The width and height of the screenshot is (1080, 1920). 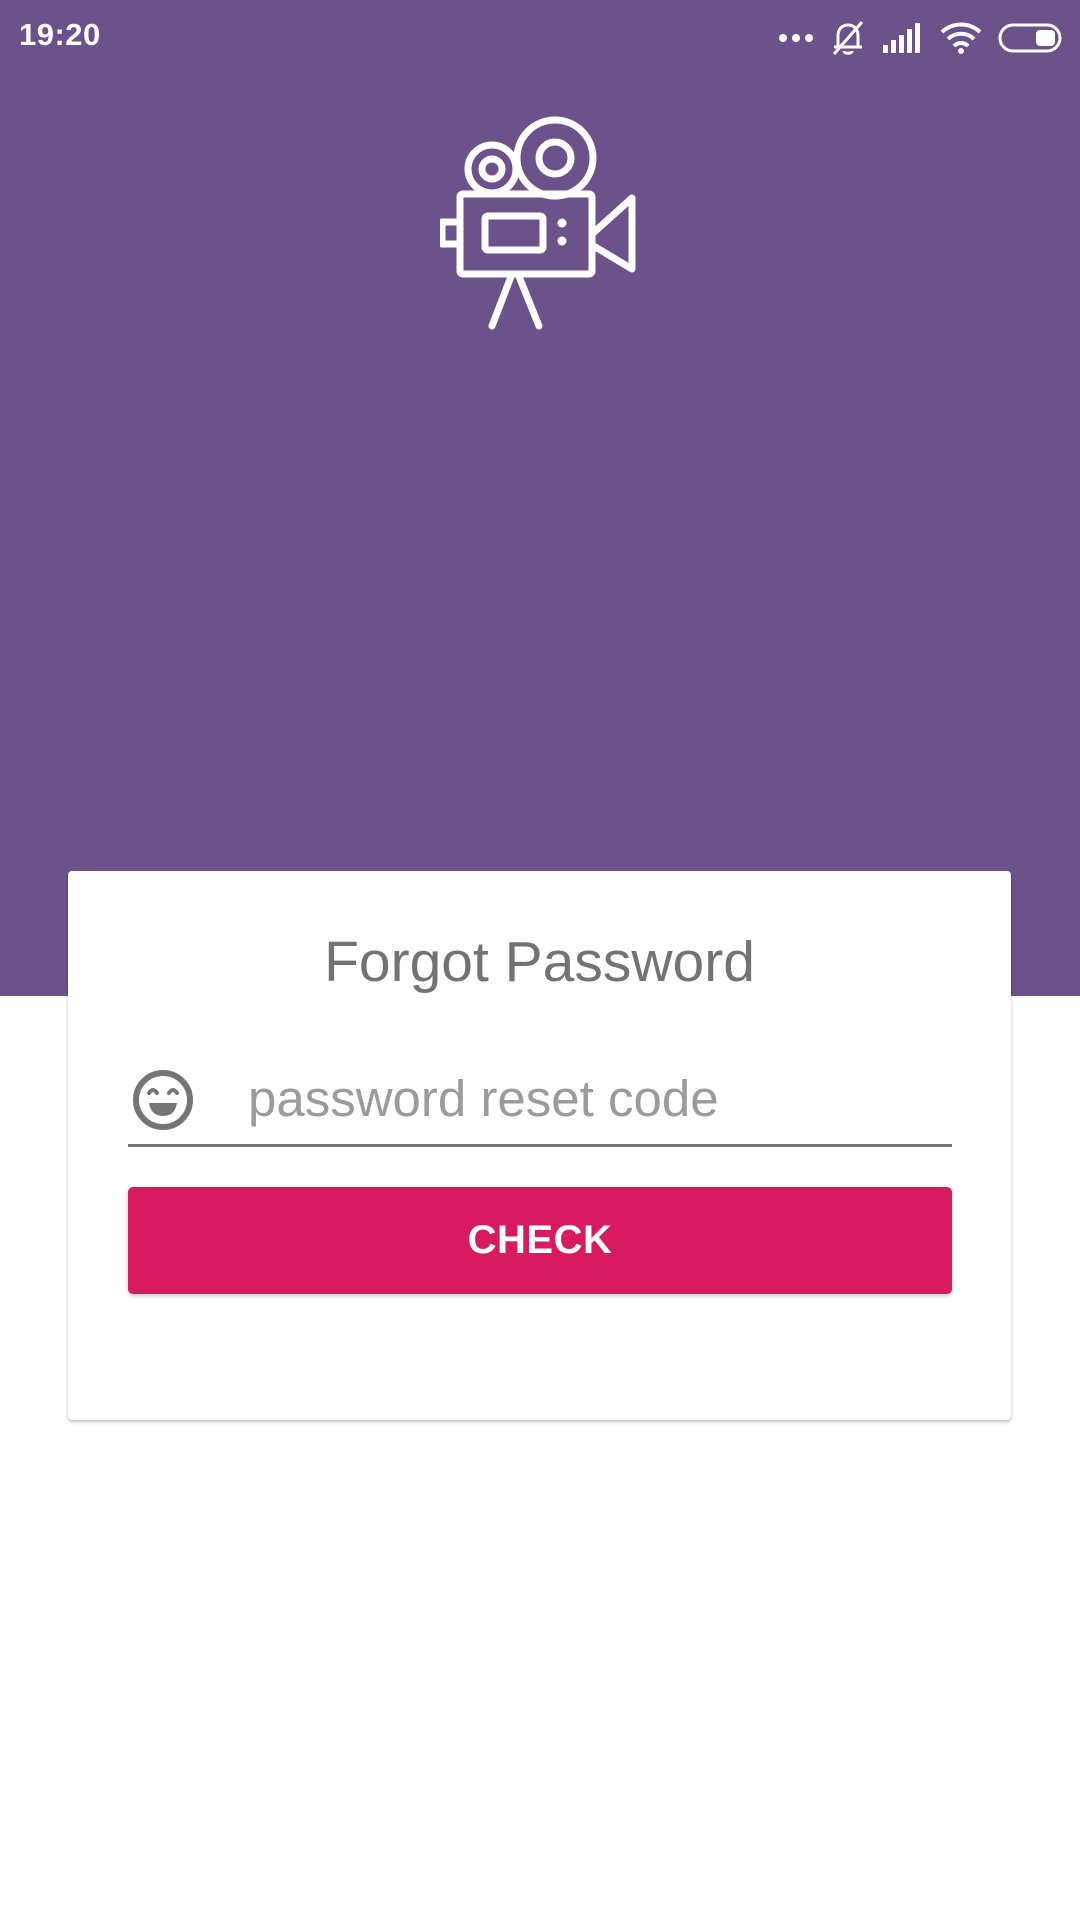 What do you see at coordinates (593, 1098) in the screenshot?
I see `reset-code-input` at bounding box center [593, 1098].